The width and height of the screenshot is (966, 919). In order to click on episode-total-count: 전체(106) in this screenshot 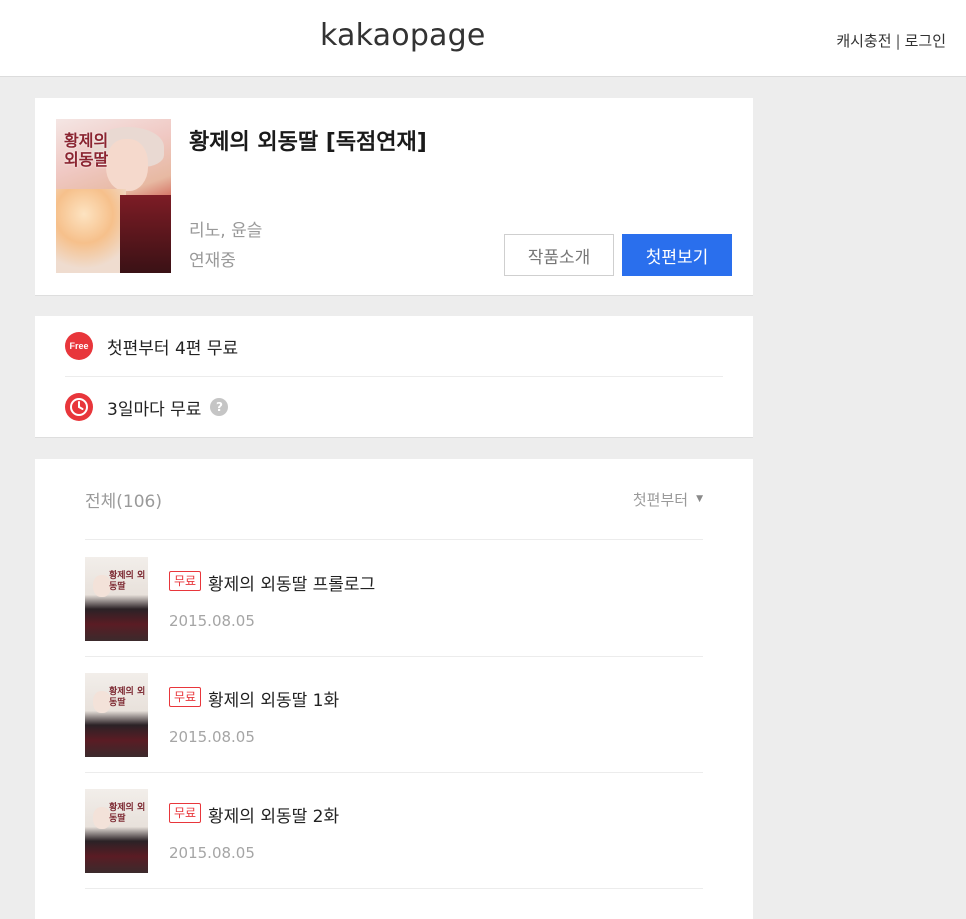, I will do `click(123, 501)`.